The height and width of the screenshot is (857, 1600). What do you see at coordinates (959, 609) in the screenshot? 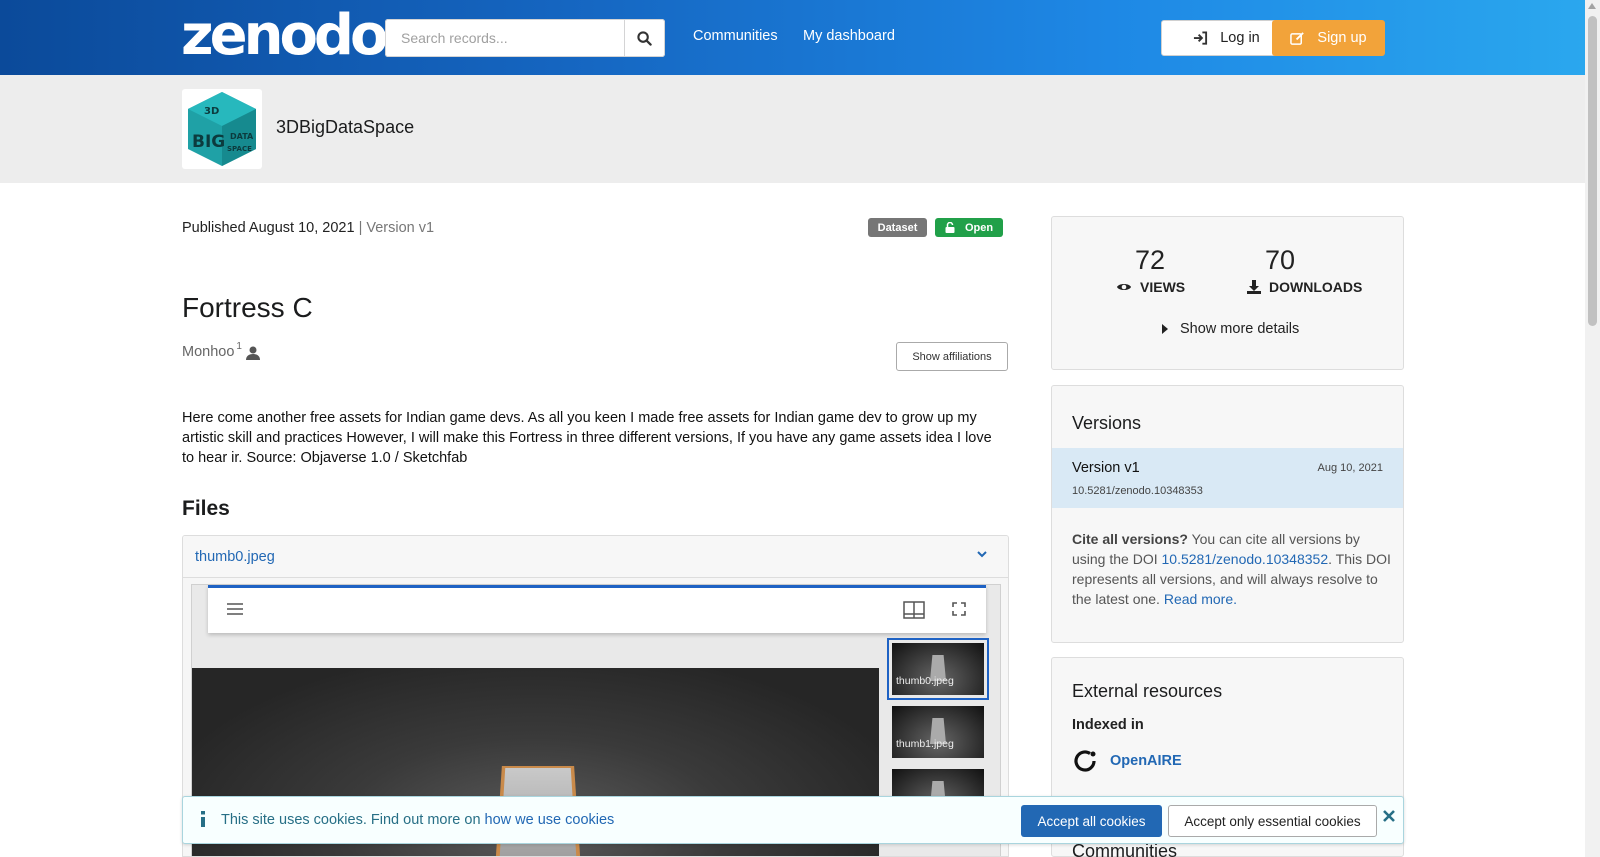
I see `fullscreen-icon` at bounding box center [959, 609].